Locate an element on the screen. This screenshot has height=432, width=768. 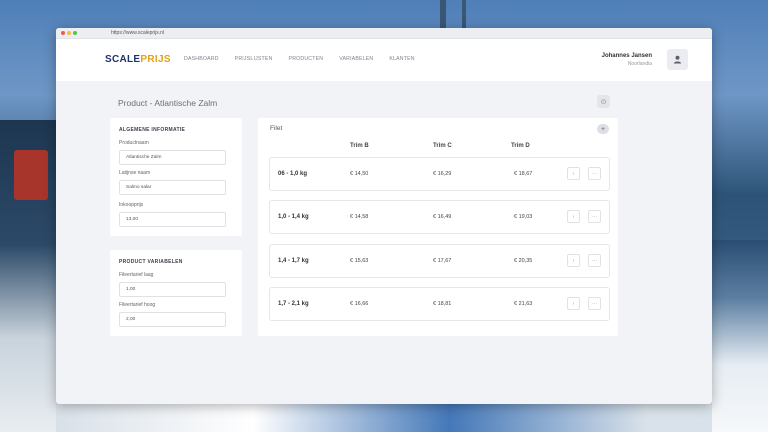
fillet-rate-high-field: 2,00 is located at coordinates (172, 319).